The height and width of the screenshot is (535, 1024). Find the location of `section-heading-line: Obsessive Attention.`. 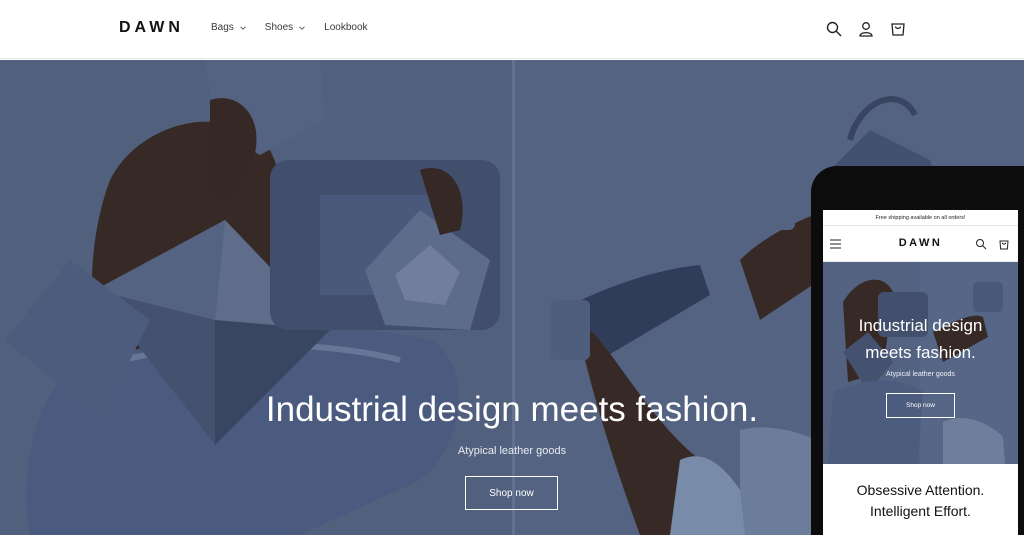

section-heading-line: Obsessive Attention. is located at coordinates (920, 490).